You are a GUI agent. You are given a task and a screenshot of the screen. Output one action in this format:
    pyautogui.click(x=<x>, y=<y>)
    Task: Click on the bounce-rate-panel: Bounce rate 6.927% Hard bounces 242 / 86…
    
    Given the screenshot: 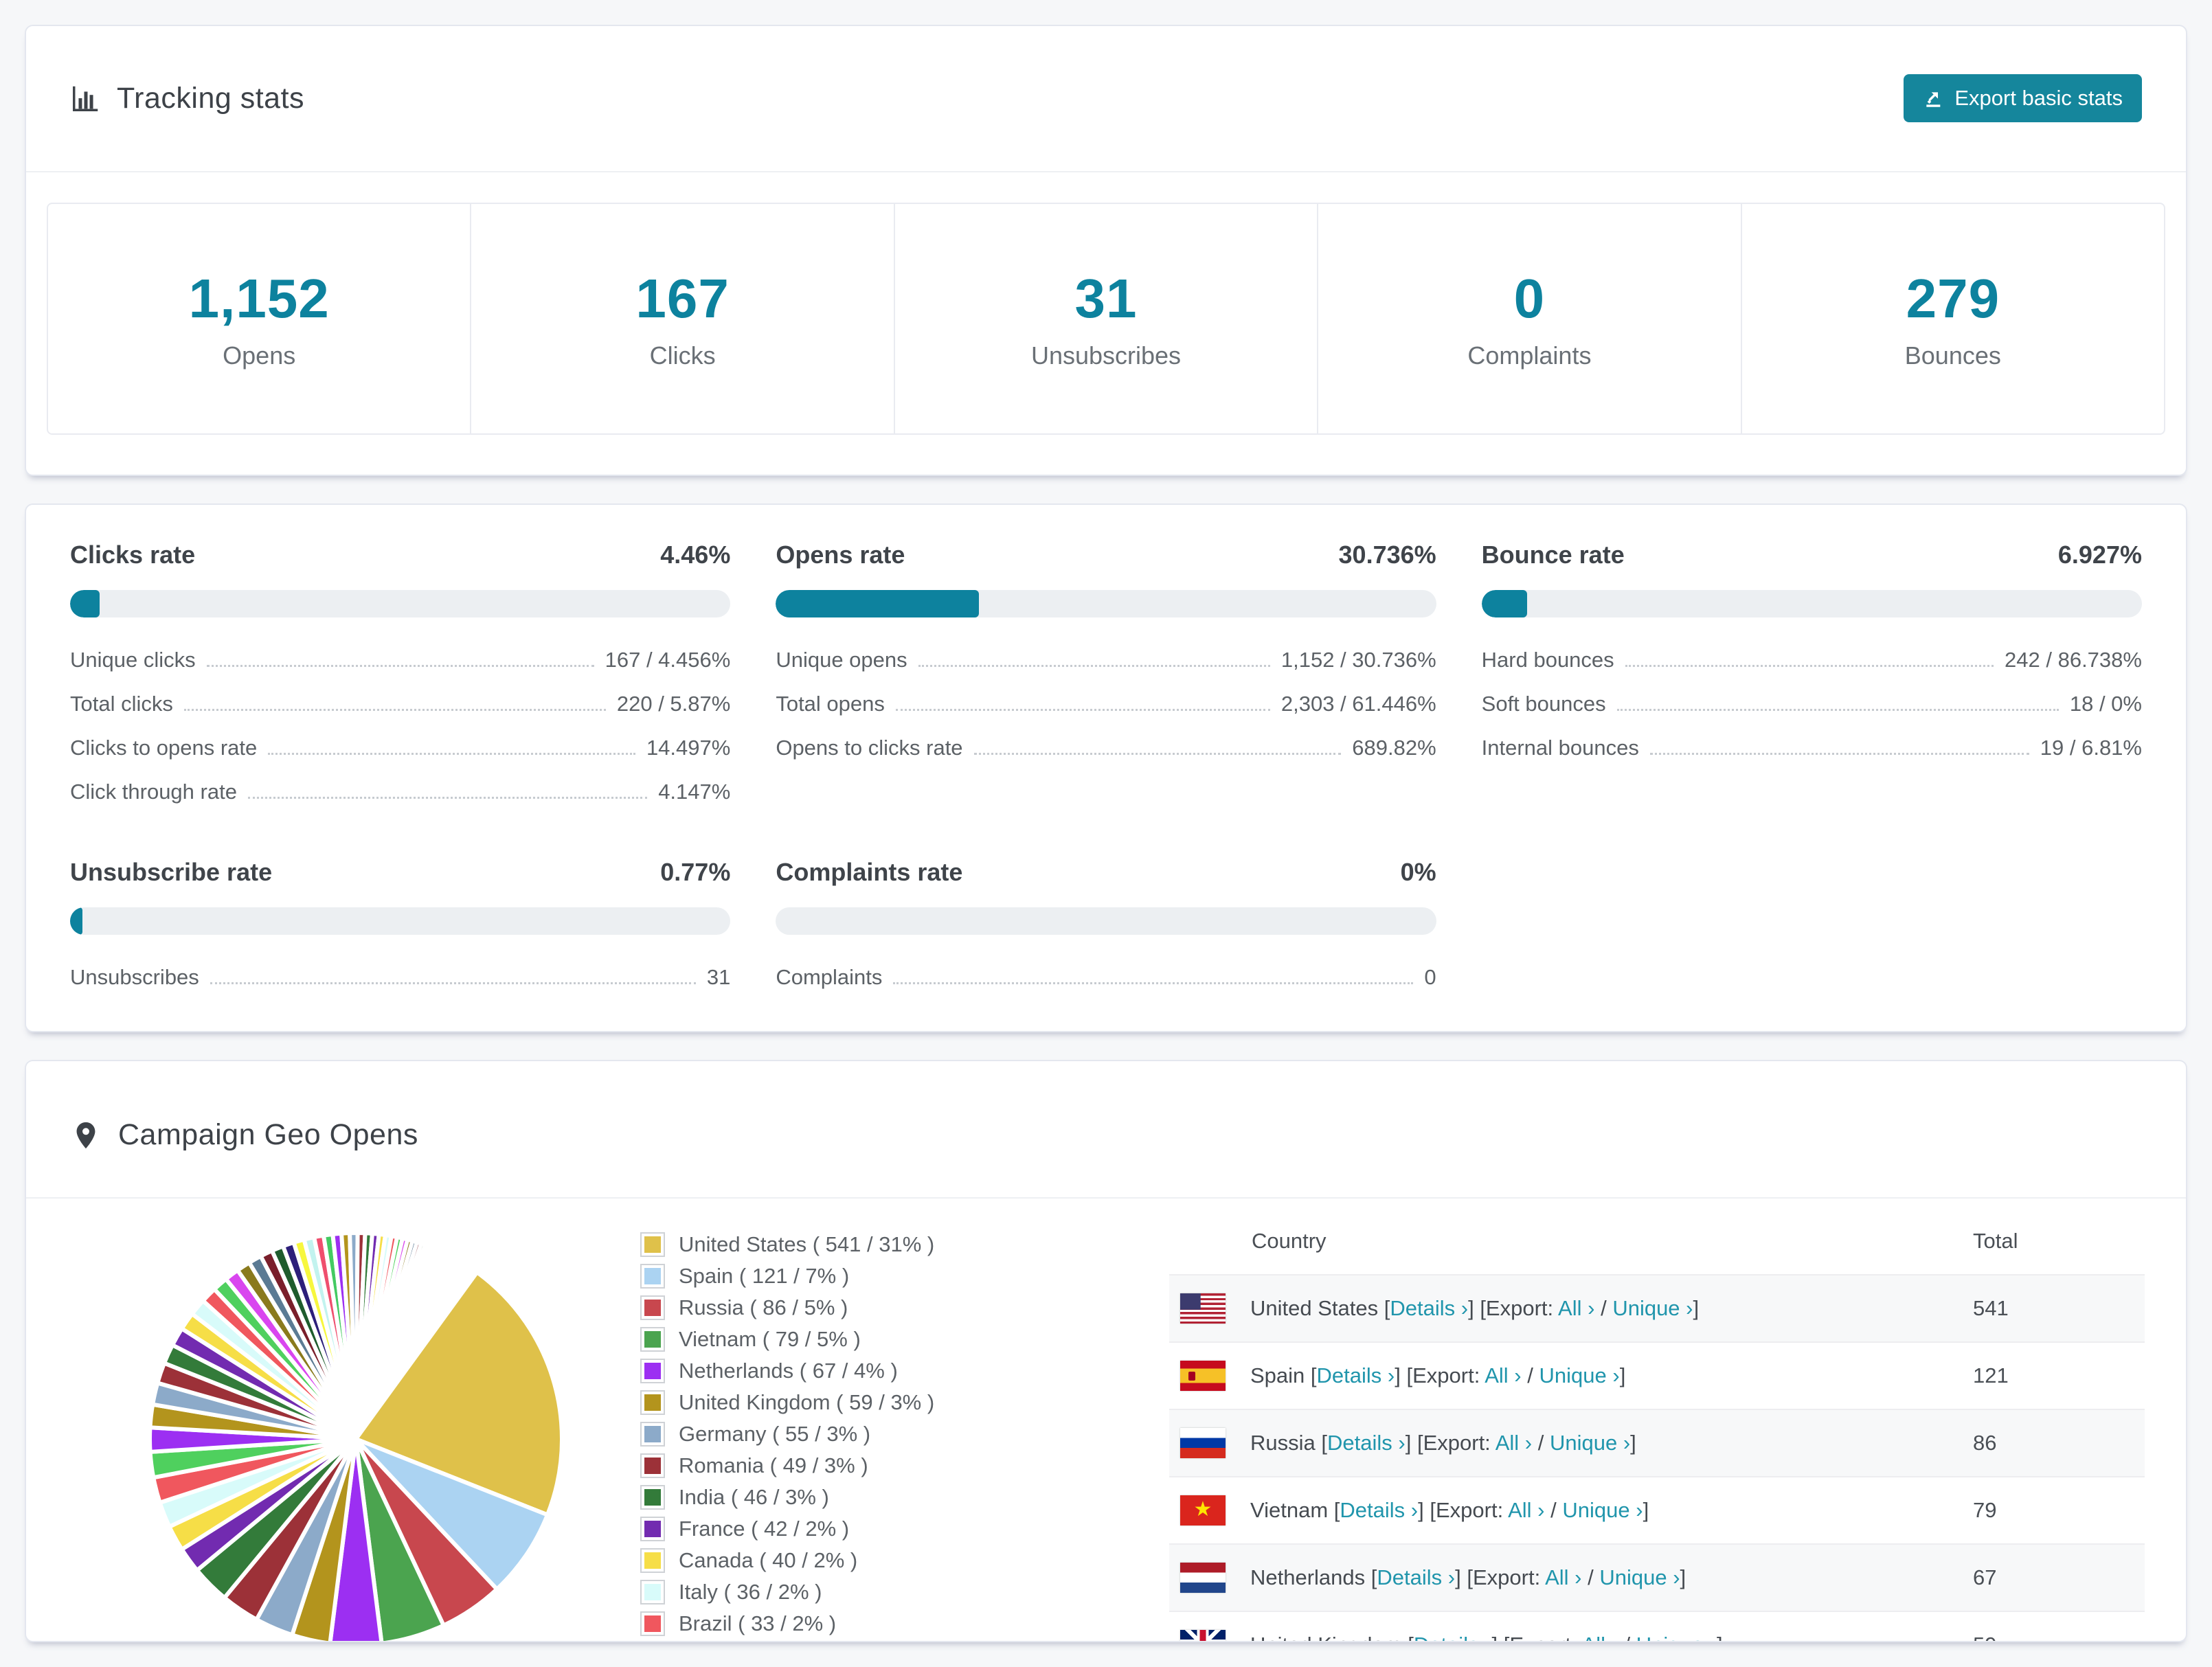 What is the action you would take?
    pyautogui.click(x=1811, y=677)
    